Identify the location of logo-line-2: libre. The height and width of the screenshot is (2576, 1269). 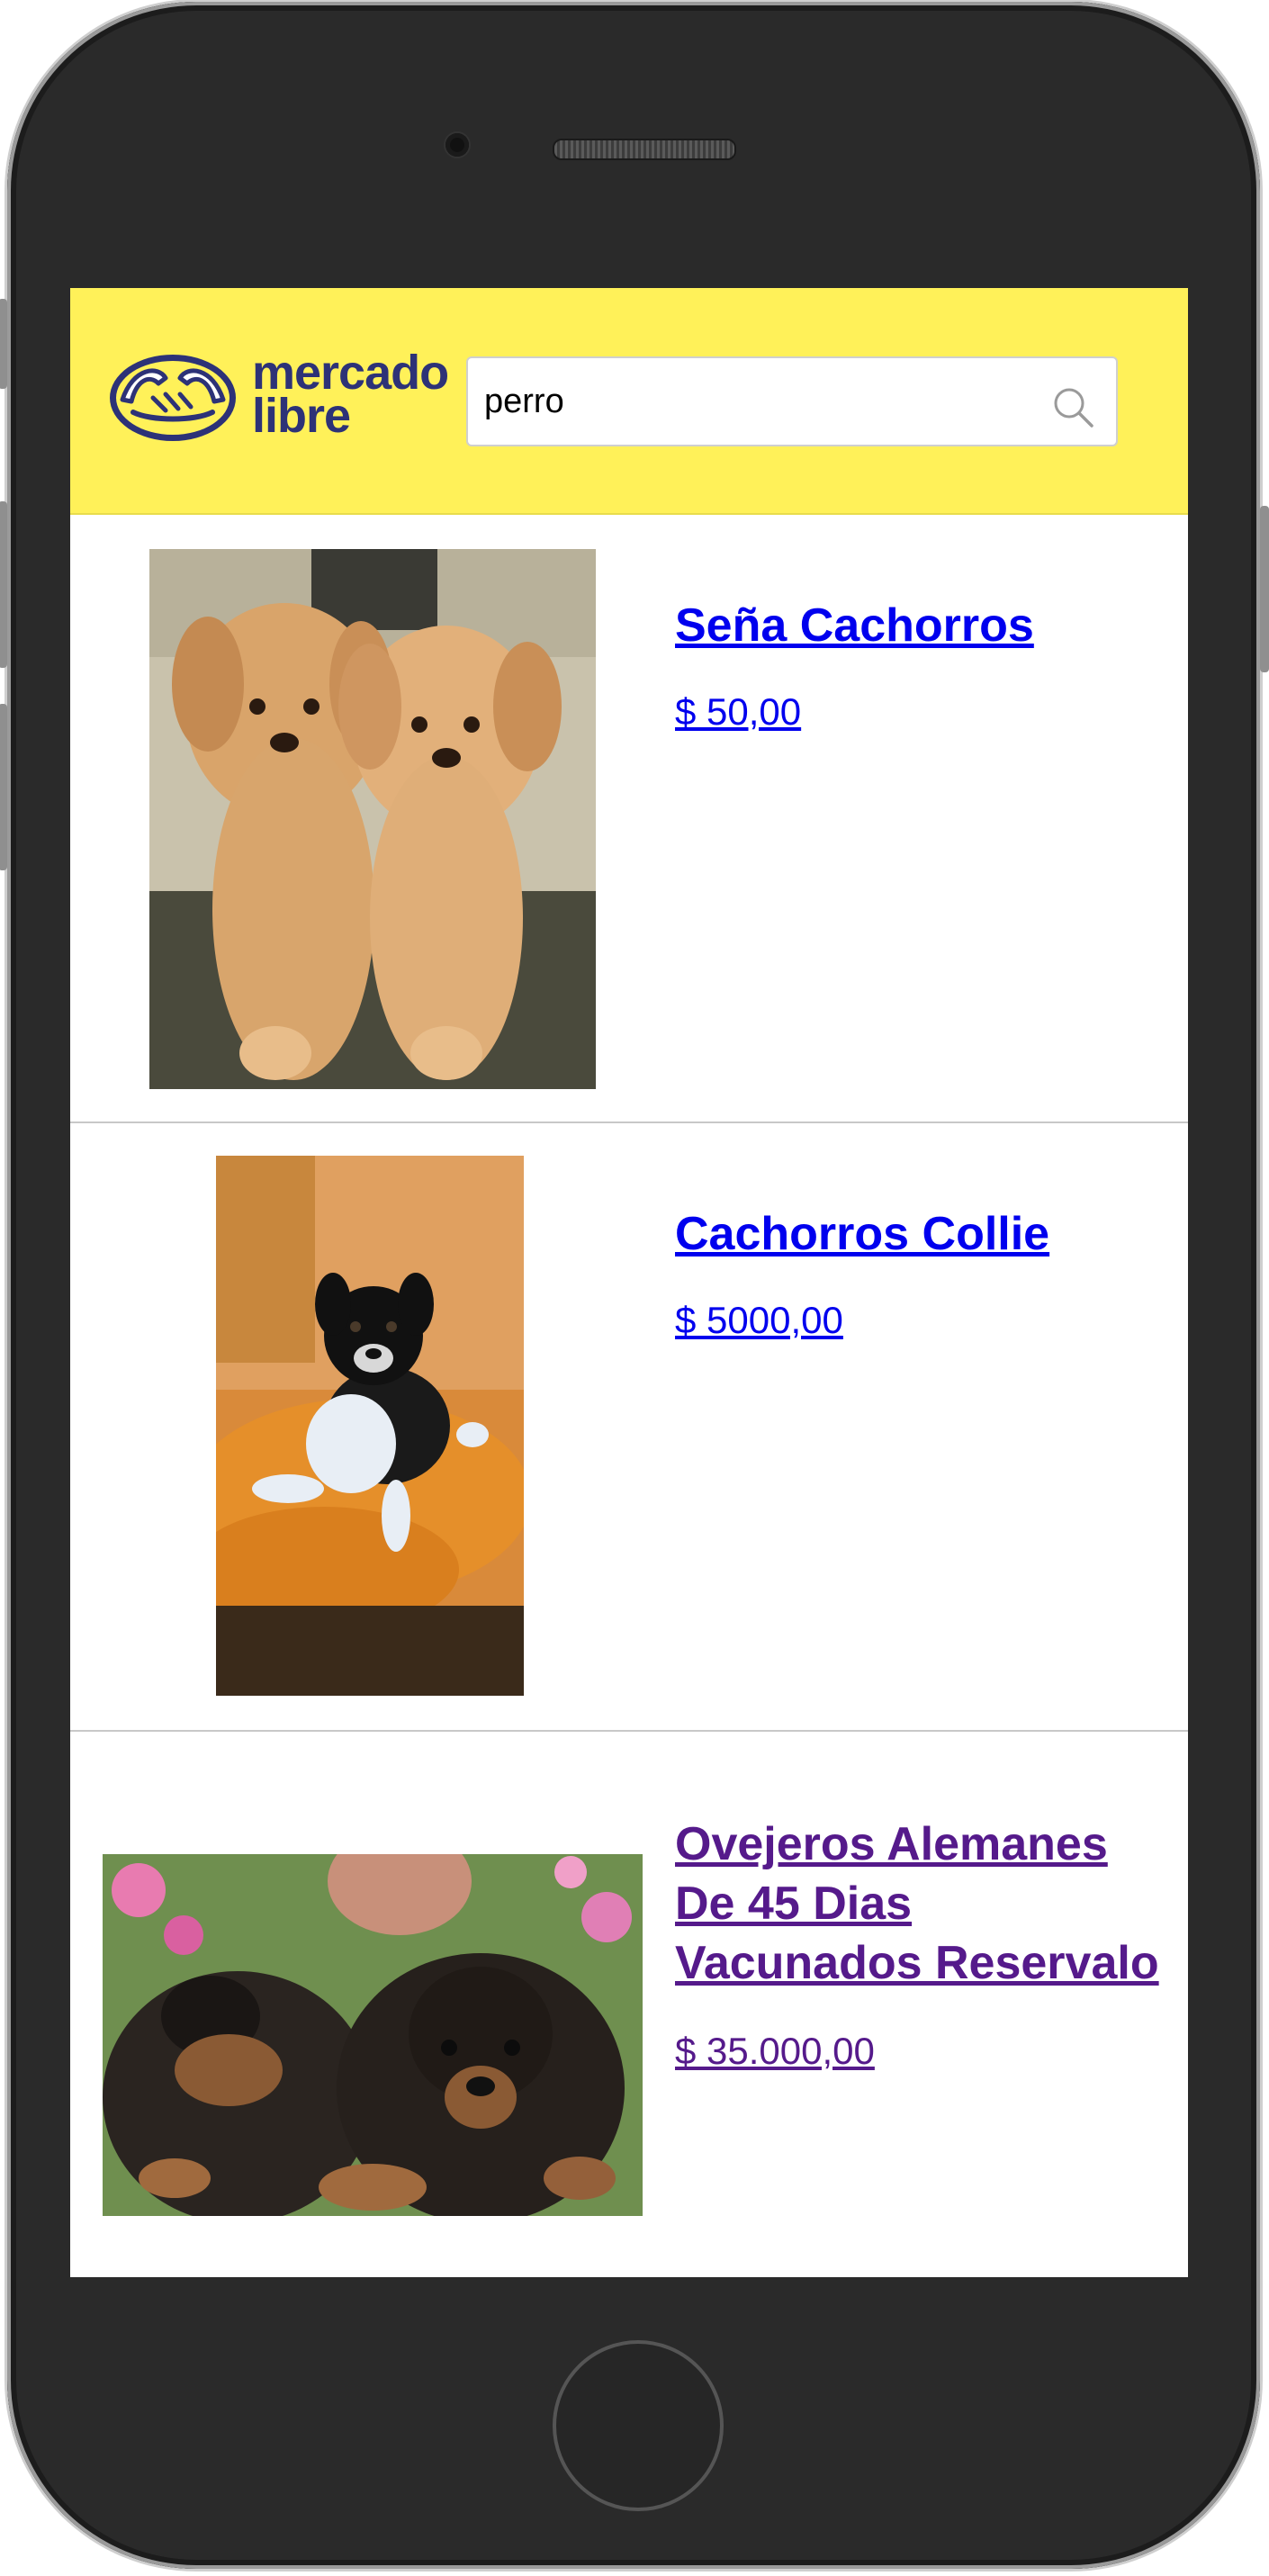
(301, 416).